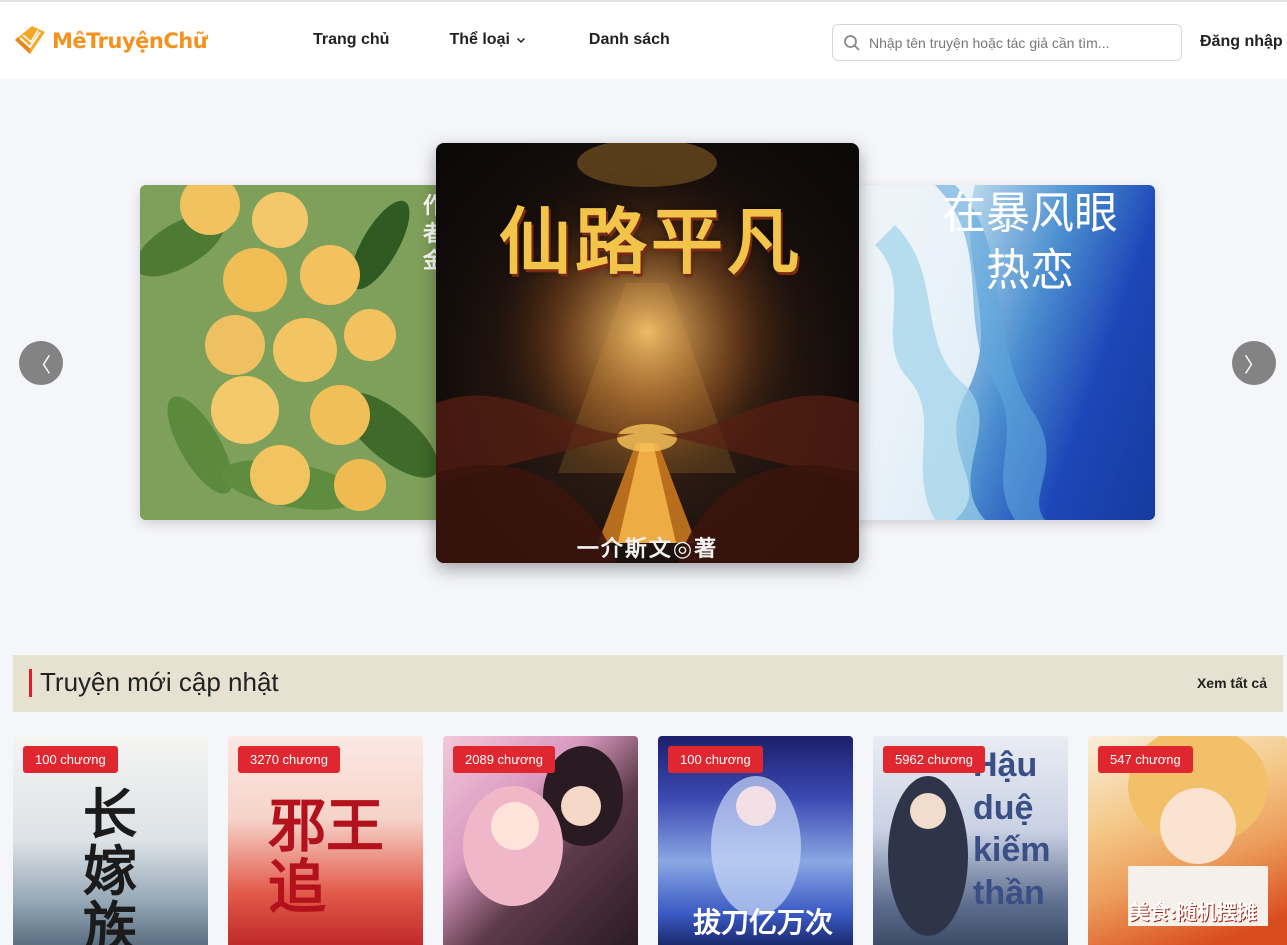  Describe the element at coordinates (1232, 683) in the screenshot. I see `view-all-link: Xem tất cả` at that location.